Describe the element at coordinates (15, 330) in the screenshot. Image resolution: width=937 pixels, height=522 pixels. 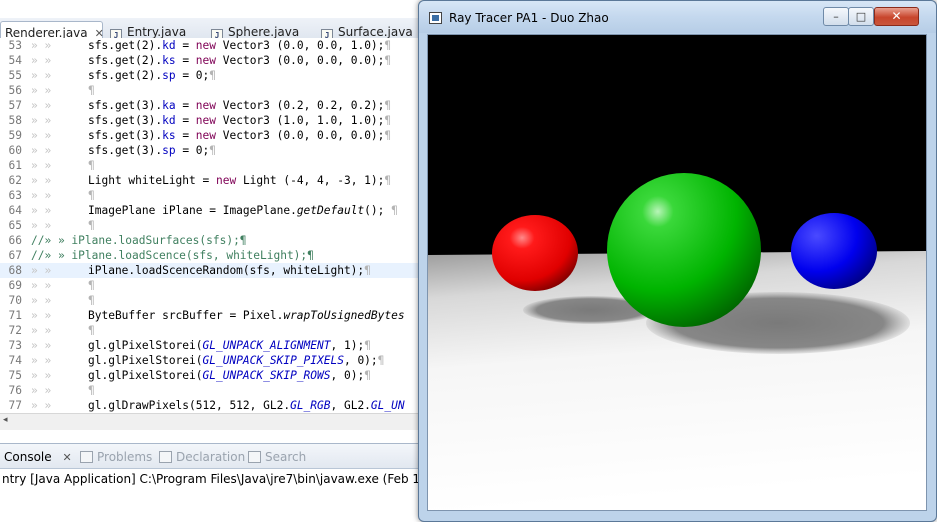
I see `line-number: 72` at that location.